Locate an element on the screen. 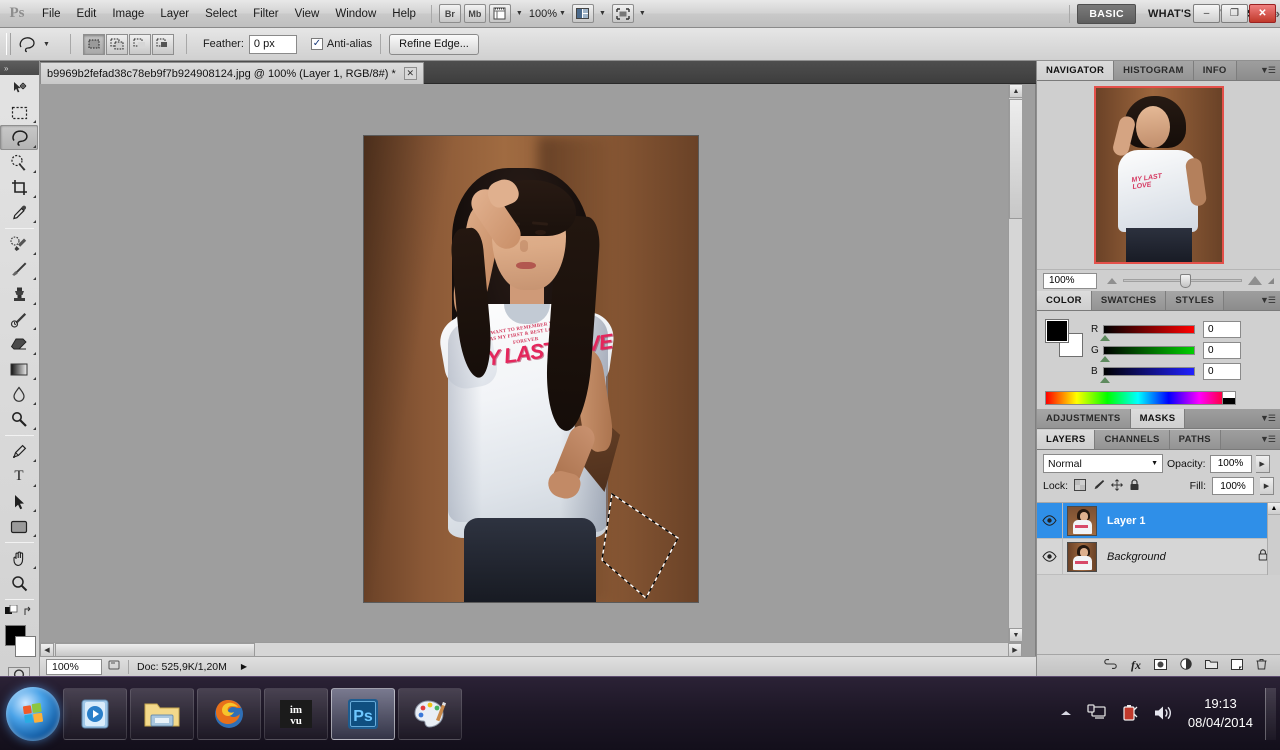  tab-layers: LAYERS is located at coordinates (1066, 439).